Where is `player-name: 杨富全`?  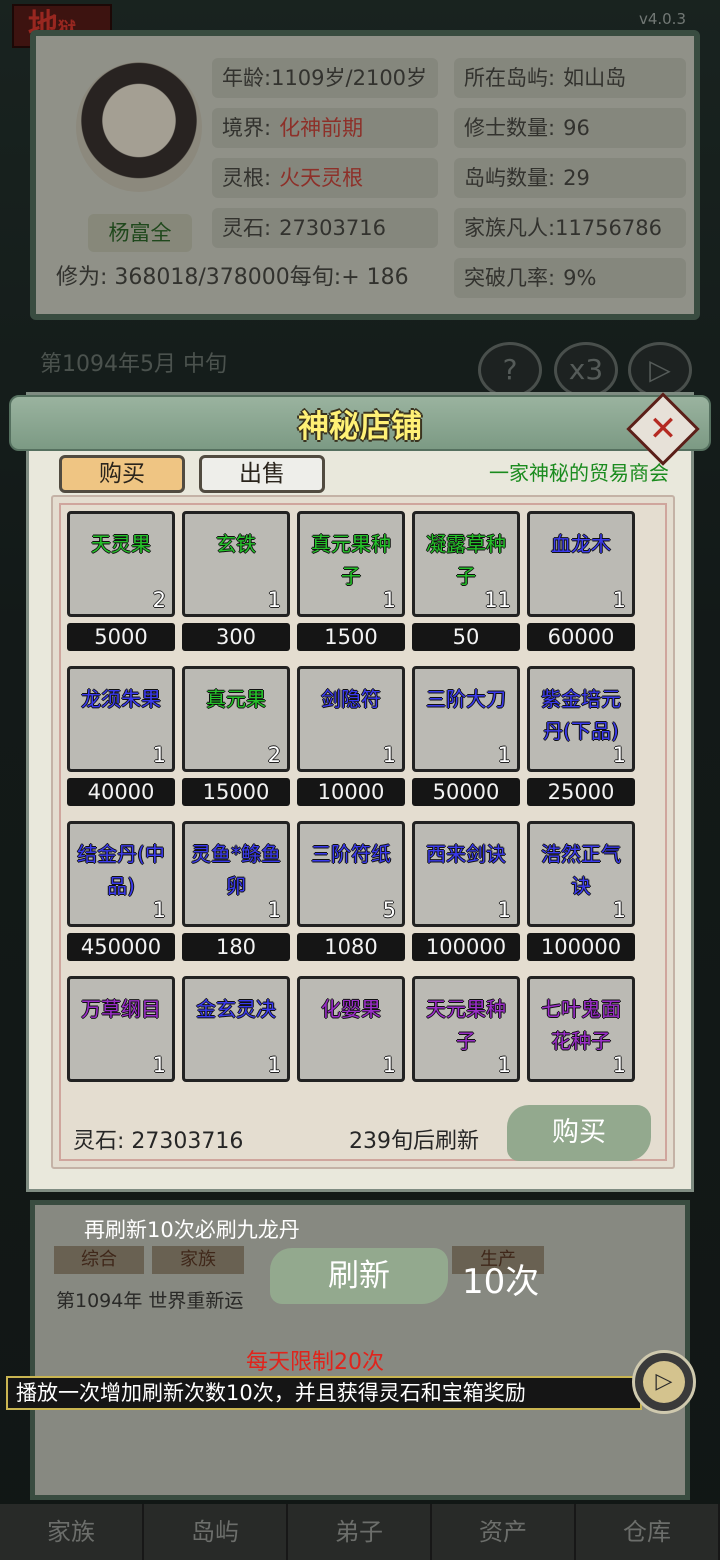
player-name: 杨富全 is located at coordinates (140, 233).